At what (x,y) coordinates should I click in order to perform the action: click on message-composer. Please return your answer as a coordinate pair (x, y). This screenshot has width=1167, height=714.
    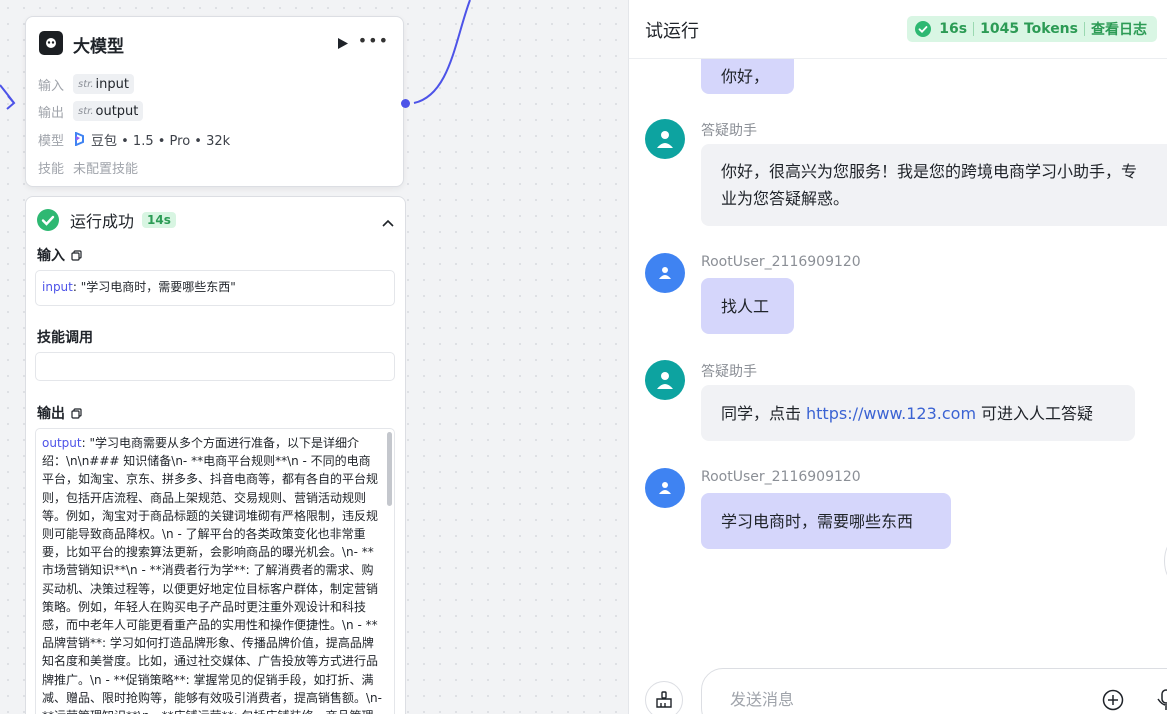
    Looking at the image, I should click on (898, 687).